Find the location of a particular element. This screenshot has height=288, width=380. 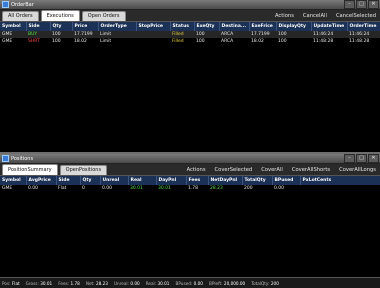

column-header: Unreal is located at coordinates (114, 180).